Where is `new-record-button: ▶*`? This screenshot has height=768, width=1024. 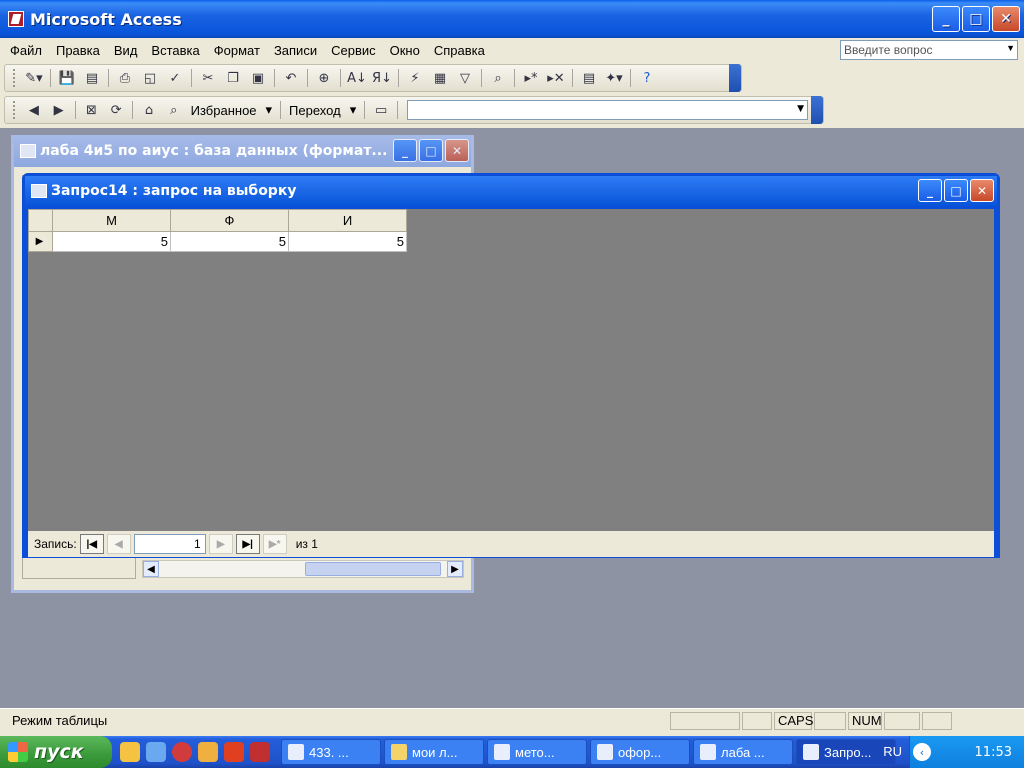
new-record-button: ▶* is located at coordinates (274, 544).